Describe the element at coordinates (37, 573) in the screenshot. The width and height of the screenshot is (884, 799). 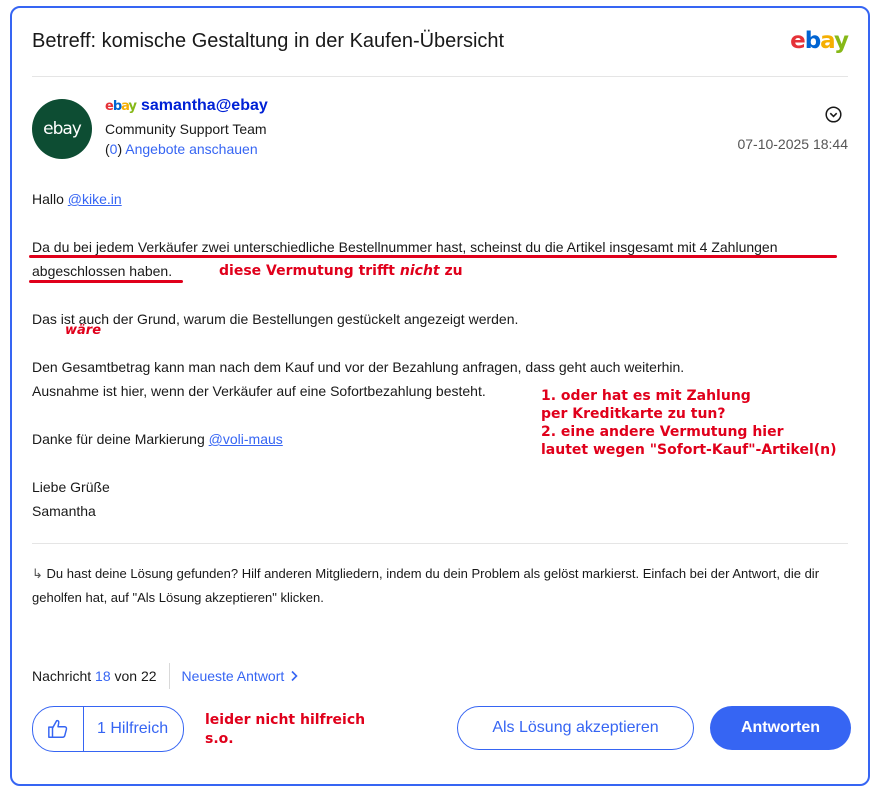
I see `return-arrow-icon: ↳` at that location.